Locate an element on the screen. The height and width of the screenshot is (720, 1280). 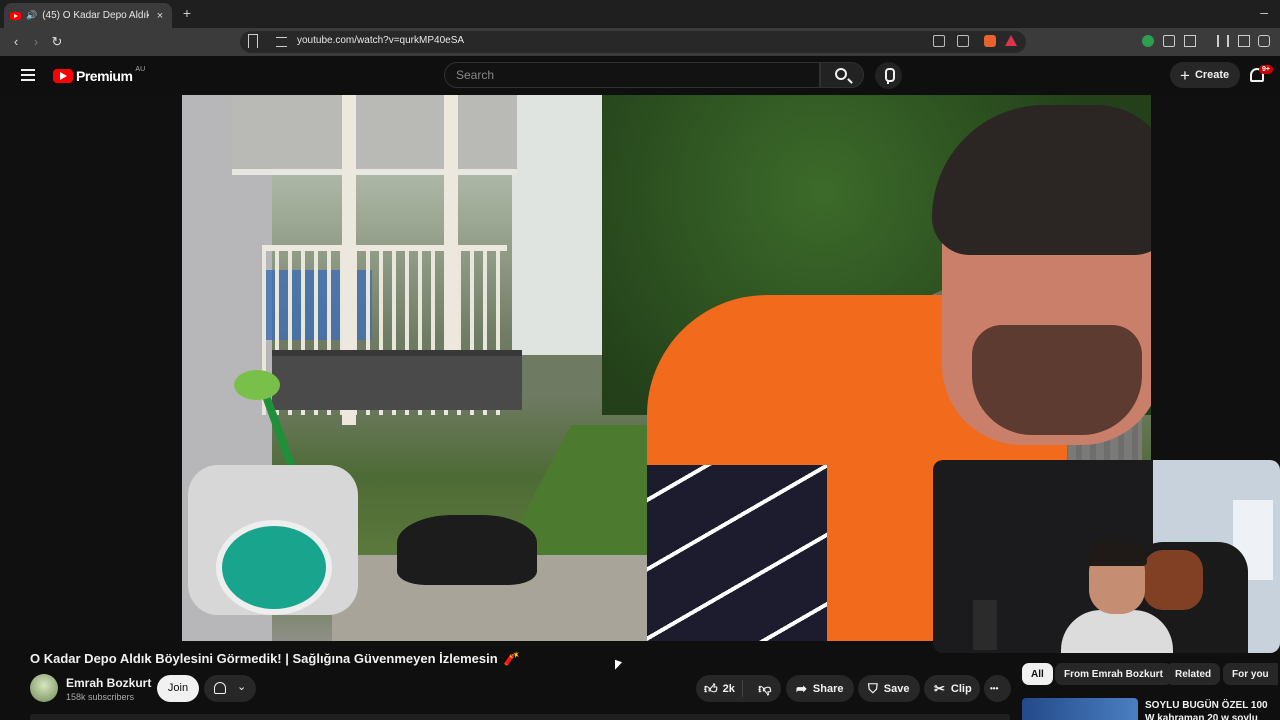
search-icon is located at coordinates (841, 74).